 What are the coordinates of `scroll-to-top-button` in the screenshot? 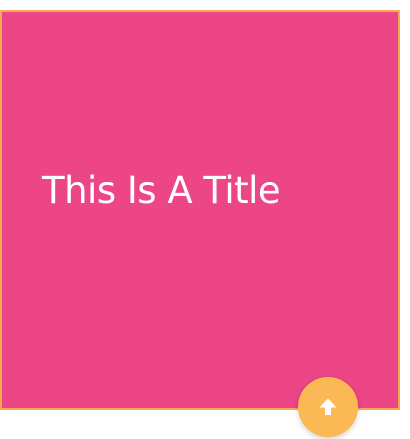 It's located at (328, 407).